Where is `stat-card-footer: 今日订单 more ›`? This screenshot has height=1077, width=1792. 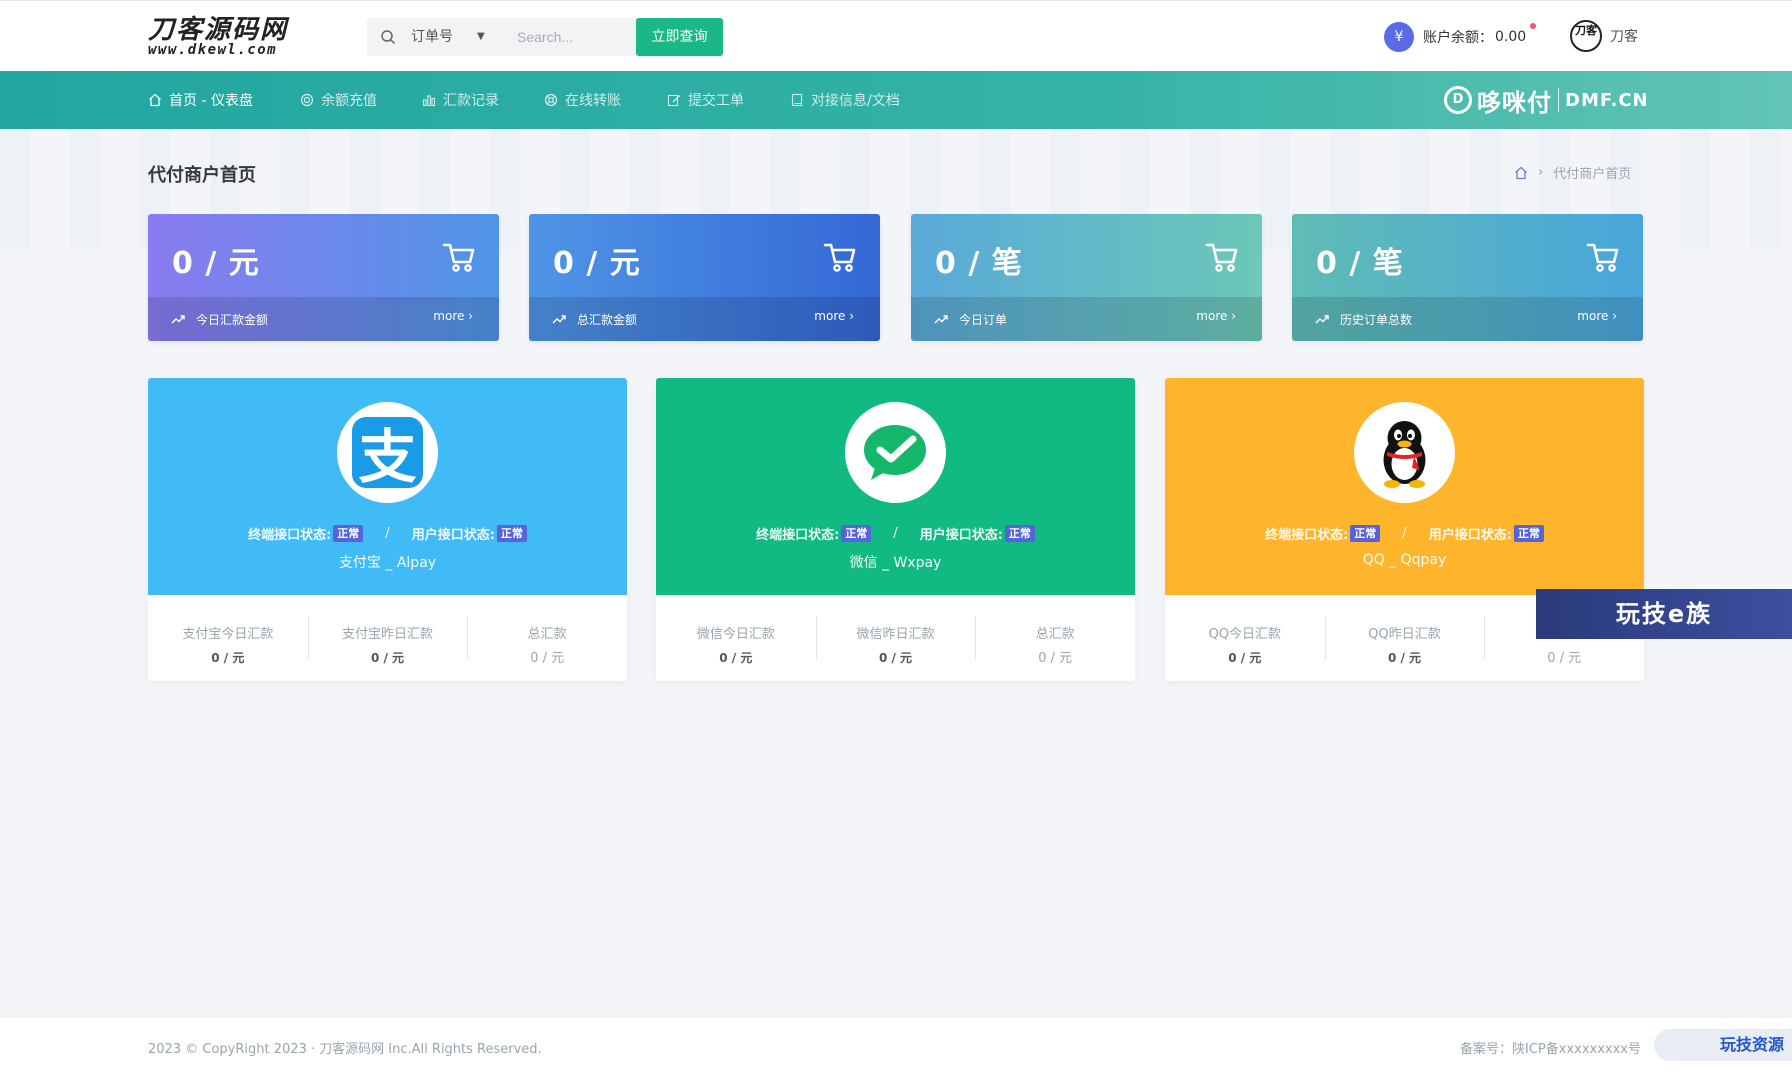 stat-card-footer: 今日订单 more › is located at coordinates (1086, 319).